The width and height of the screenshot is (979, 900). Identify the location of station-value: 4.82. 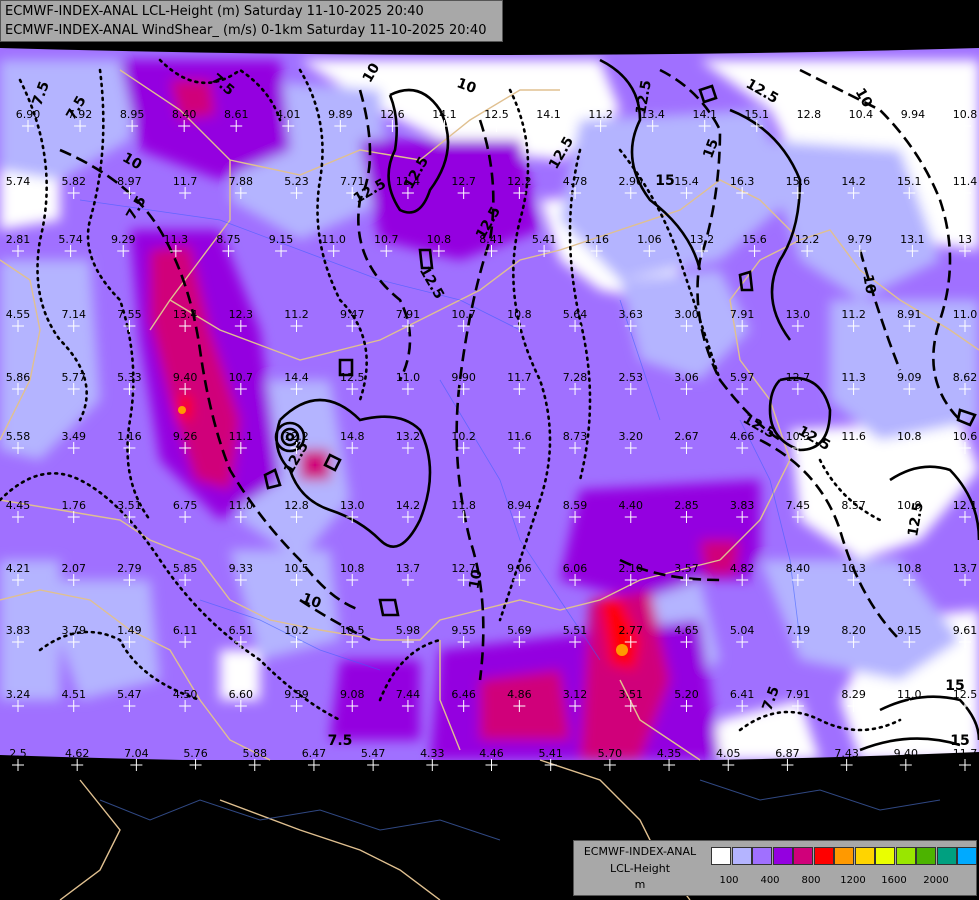
(742, 568).